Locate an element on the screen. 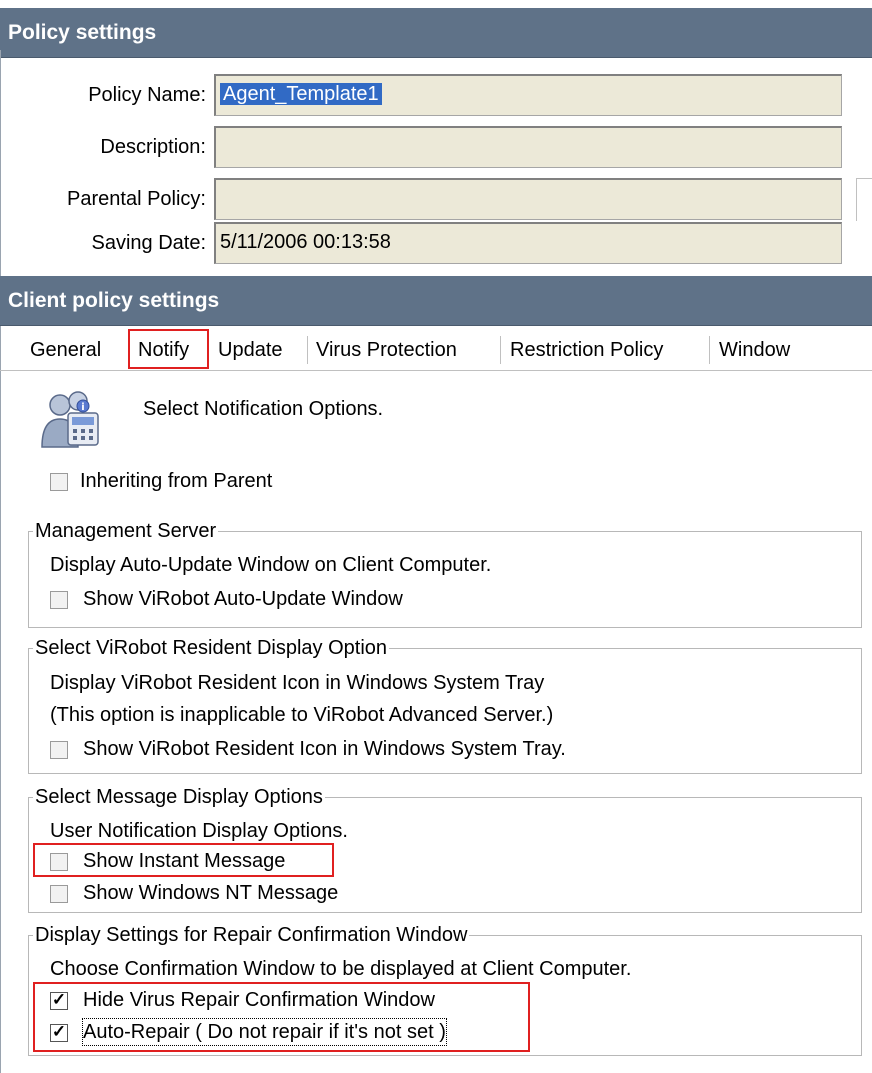 This screenshot has height=1073, width=872. notify-tab-highlight is located at coordinates (168, 349).